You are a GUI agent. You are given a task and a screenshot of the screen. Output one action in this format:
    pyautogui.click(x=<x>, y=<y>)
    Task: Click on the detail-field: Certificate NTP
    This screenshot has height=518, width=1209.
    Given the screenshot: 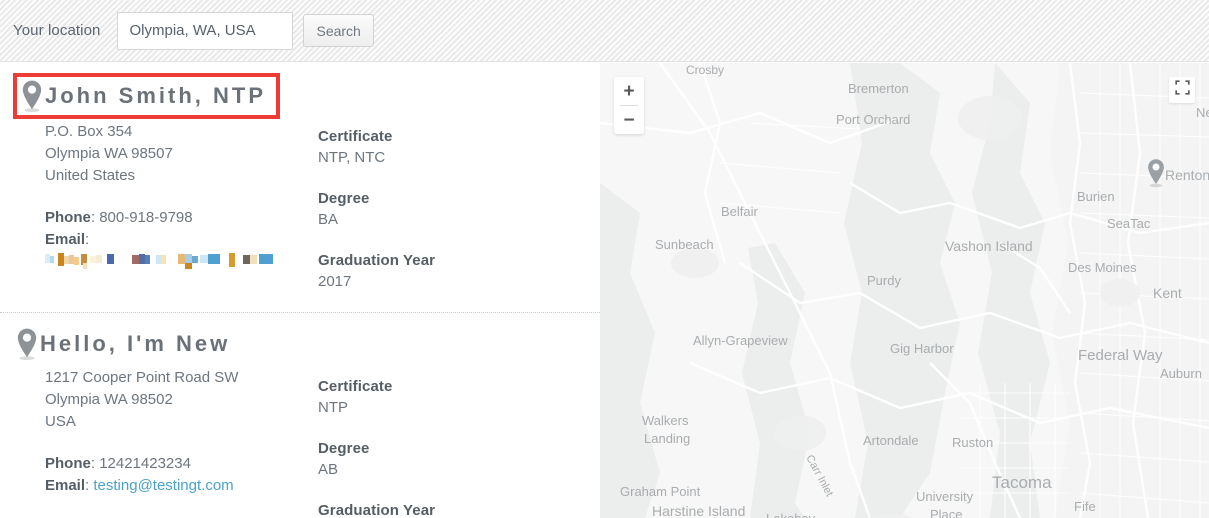 What is the action you would take?
    pyautogui.click(x=453, y=397)
    